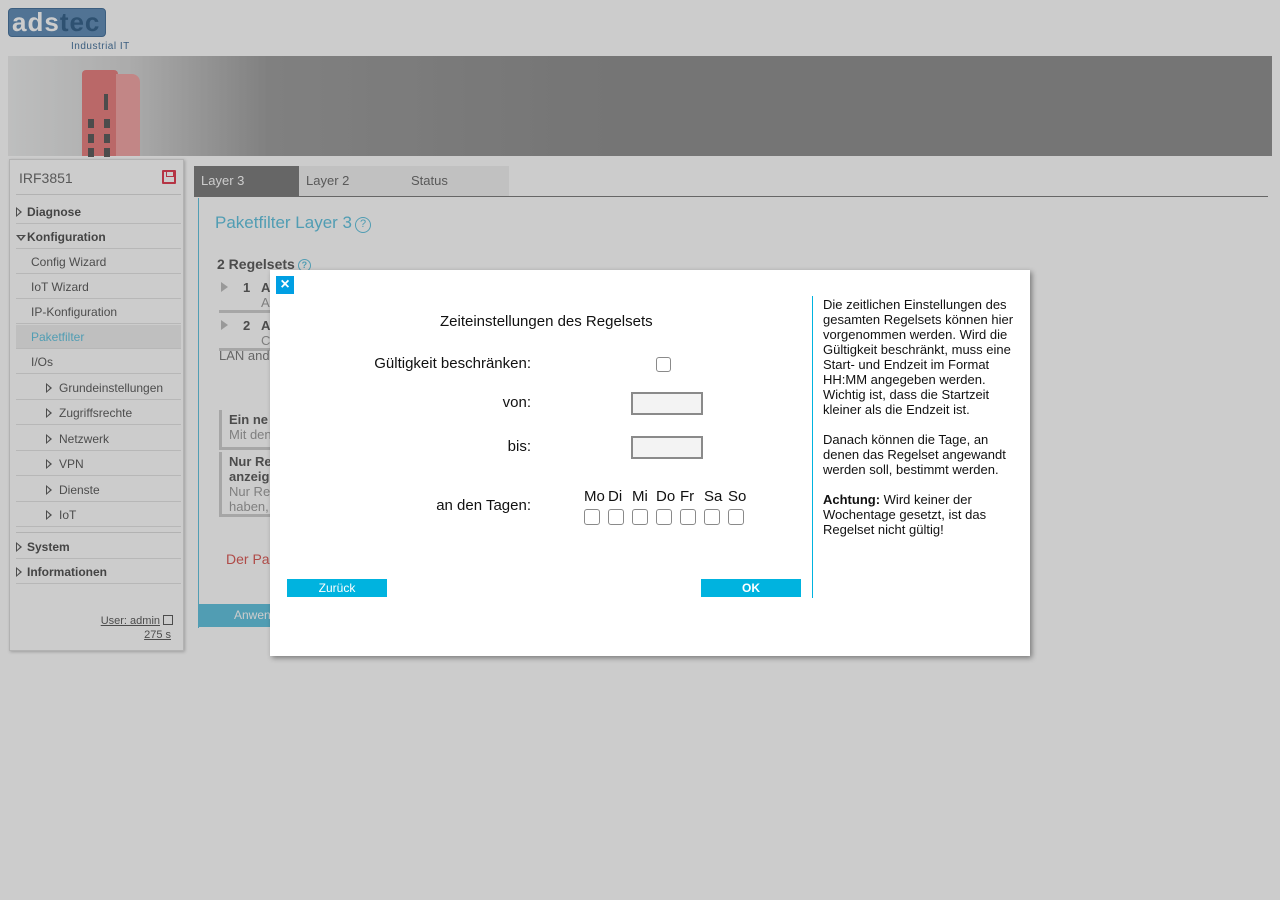  I want to click on day-label-so: So, so click(737, 496).